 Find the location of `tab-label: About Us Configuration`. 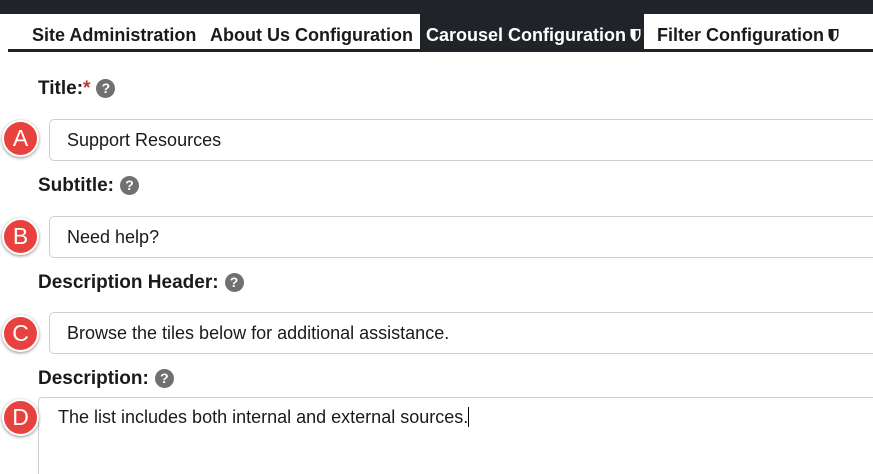

tab-label: About Us Configuration is located at coordinates (311, 35).